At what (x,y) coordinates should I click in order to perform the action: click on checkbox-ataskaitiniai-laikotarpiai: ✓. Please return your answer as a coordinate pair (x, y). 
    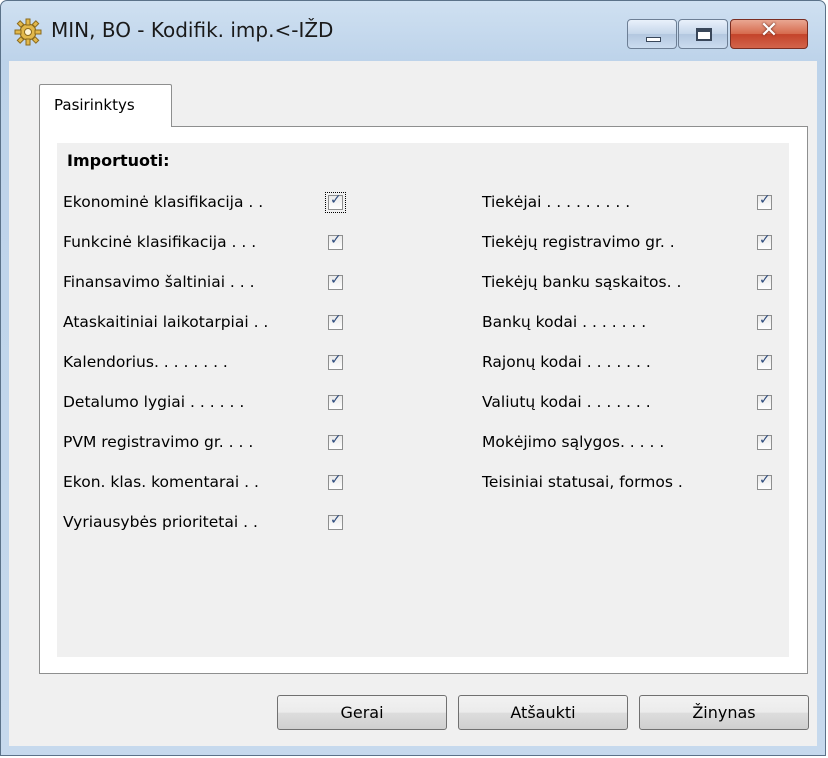
    Looking at the image, I should click on (335, 321).